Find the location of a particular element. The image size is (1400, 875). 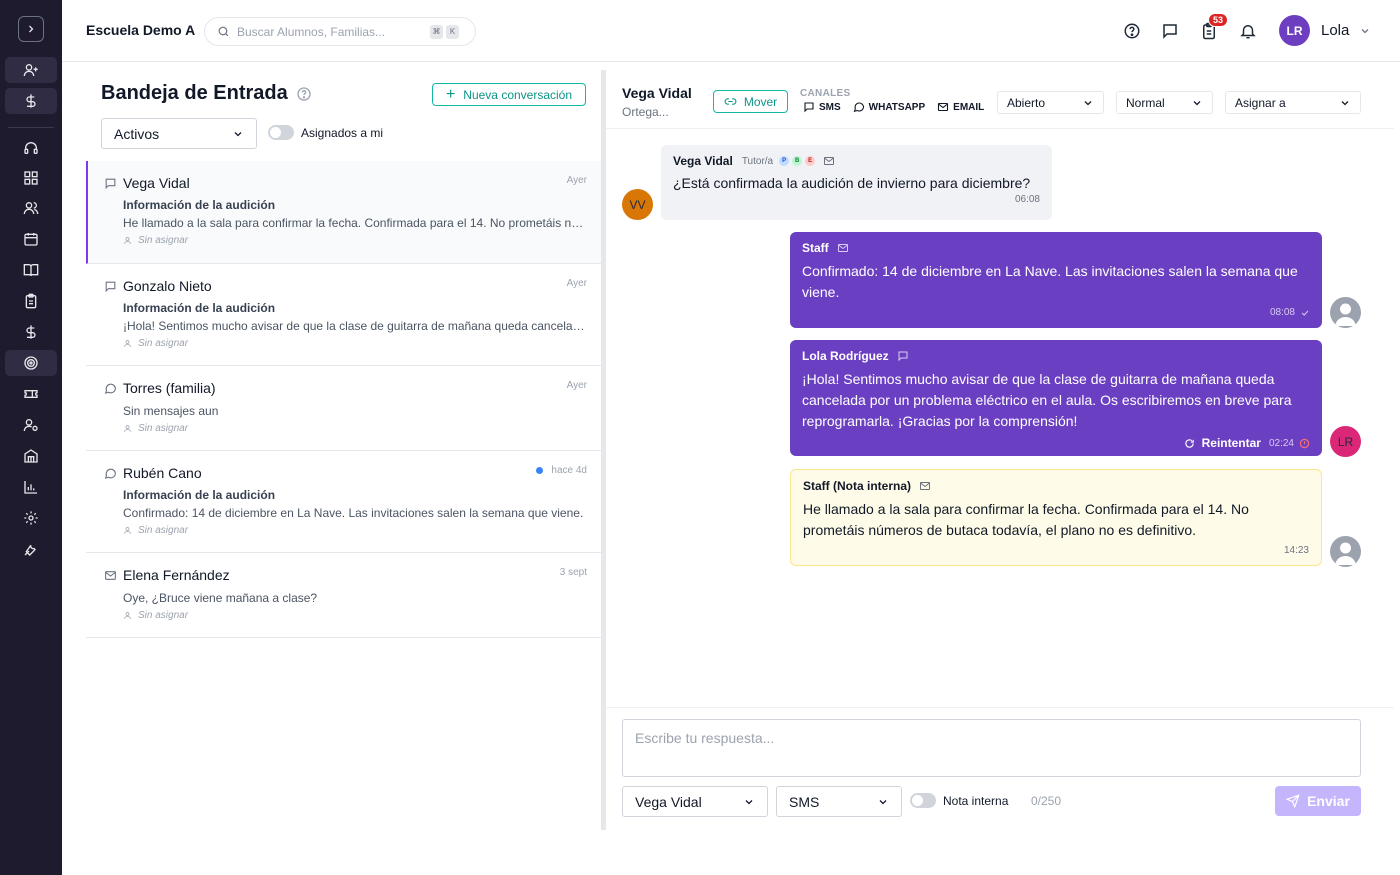

tag-badge: E is located at coordinates (810, 161).